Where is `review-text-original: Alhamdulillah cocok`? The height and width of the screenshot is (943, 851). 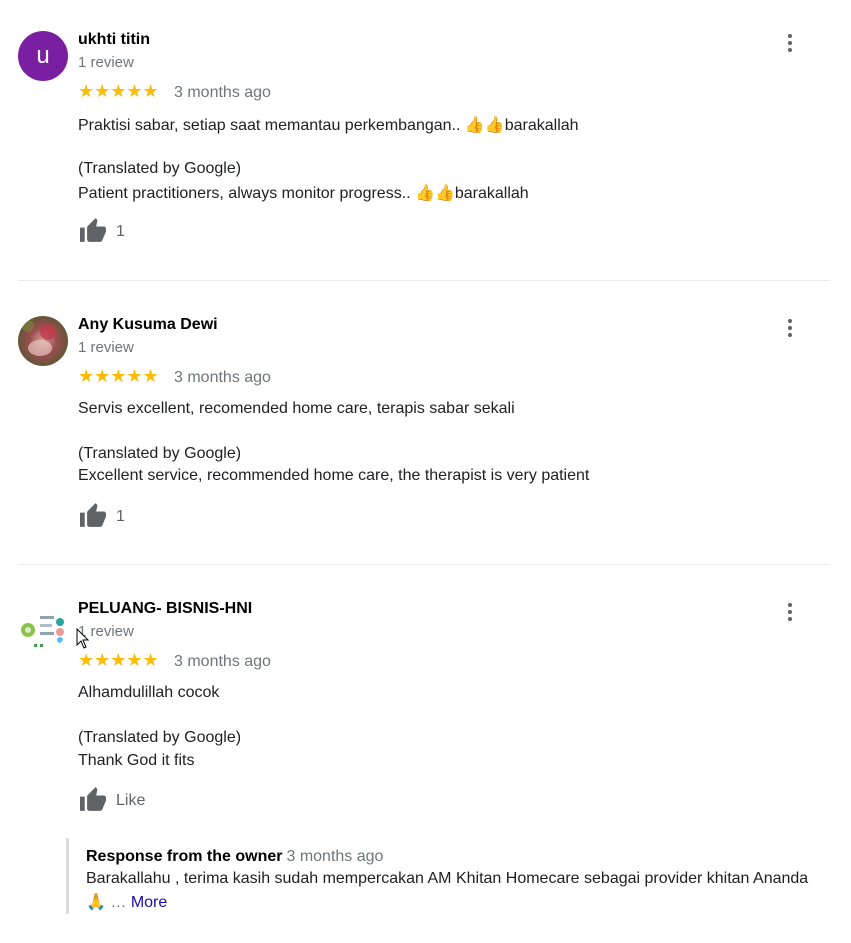
review-text-original: Alhamdulillah cocok is located at coordinates (149, 692).